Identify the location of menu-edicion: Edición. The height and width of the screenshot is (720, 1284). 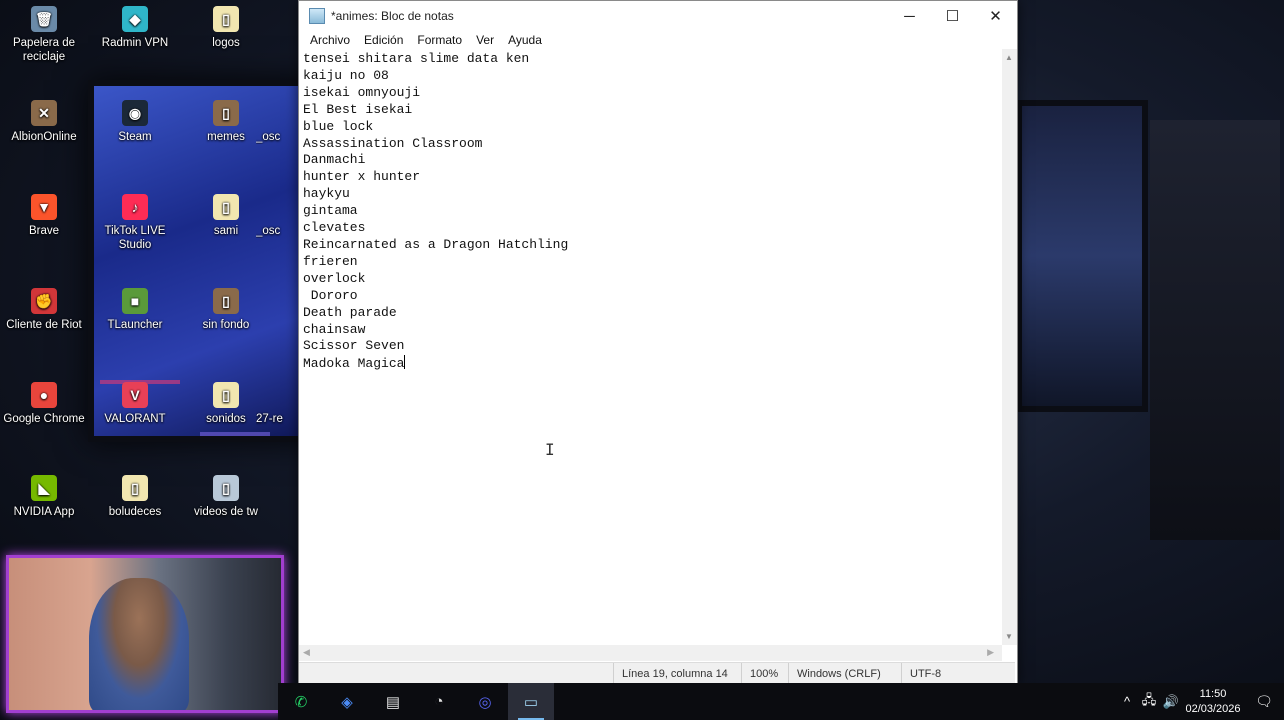
(383, 40).